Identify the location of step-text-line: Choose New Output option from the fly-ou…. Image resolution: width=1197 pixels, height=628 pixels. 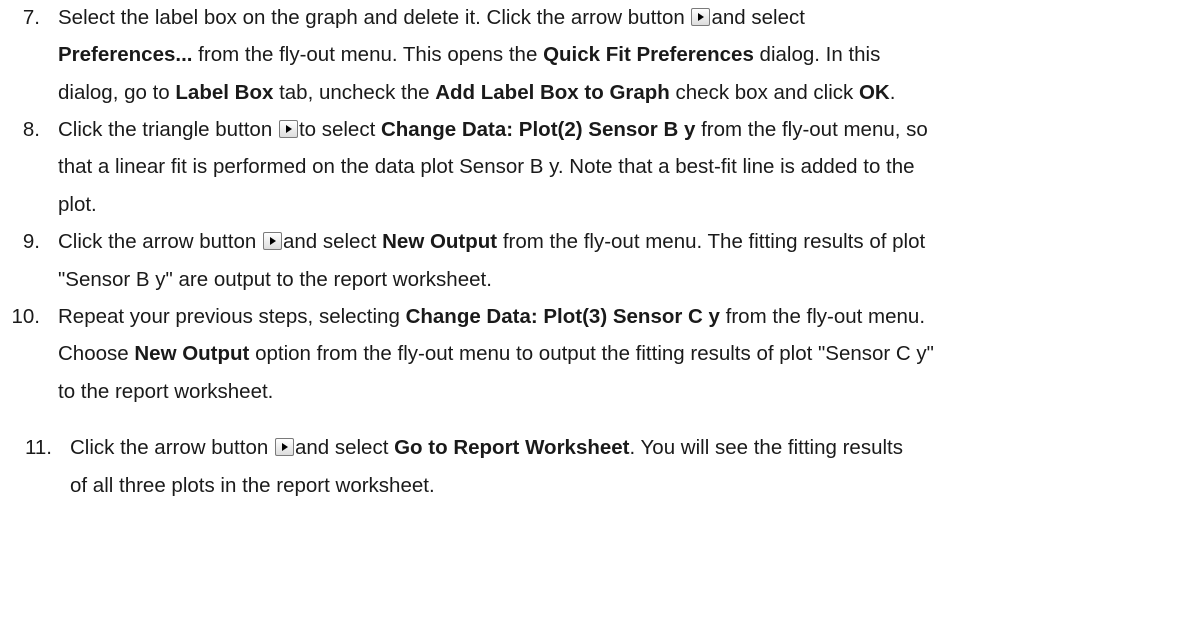
(496, 354).